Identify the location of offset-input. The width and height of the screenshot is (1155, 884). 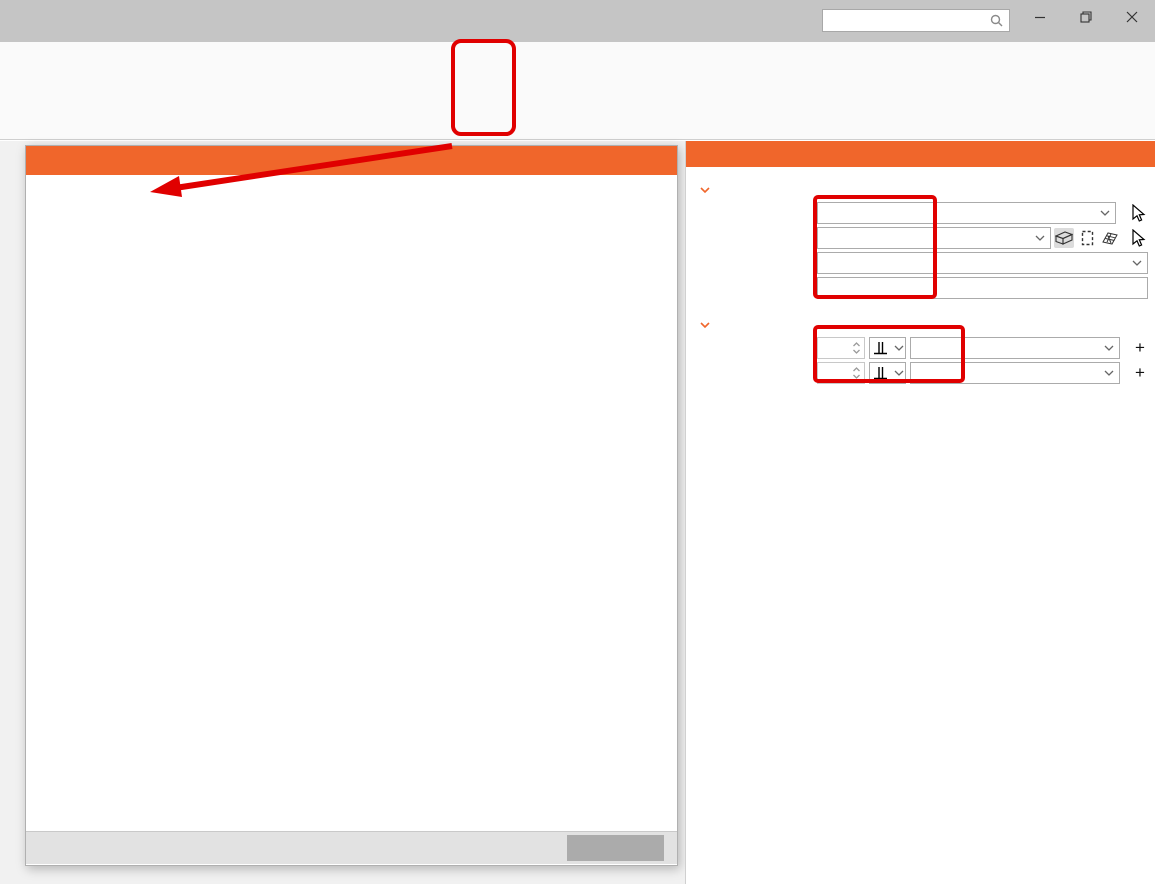
(982, 288).